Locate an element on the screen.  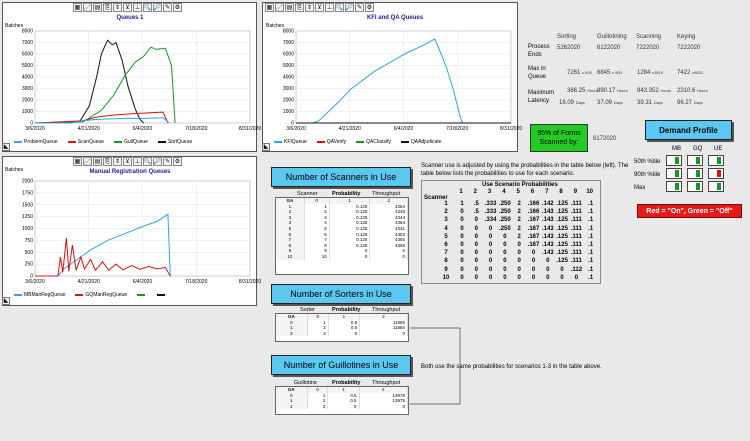
scenario-title: Use Scenario Probabilities is located at coordinates (520, 185).